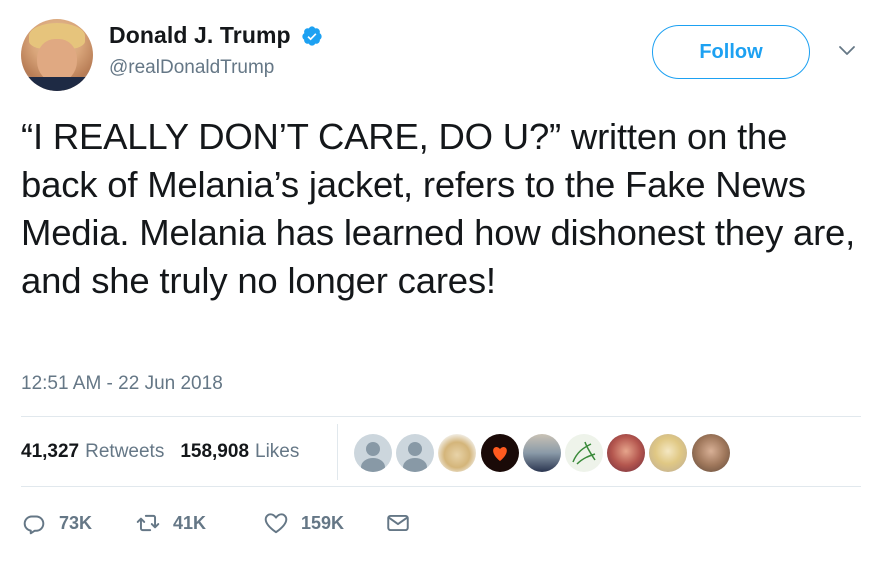 The height and width of the screenshot is (566, 874). Describe the element at coordinates (50, 451) in the screenshot. I see `retweets-count: 41,327` at that location.